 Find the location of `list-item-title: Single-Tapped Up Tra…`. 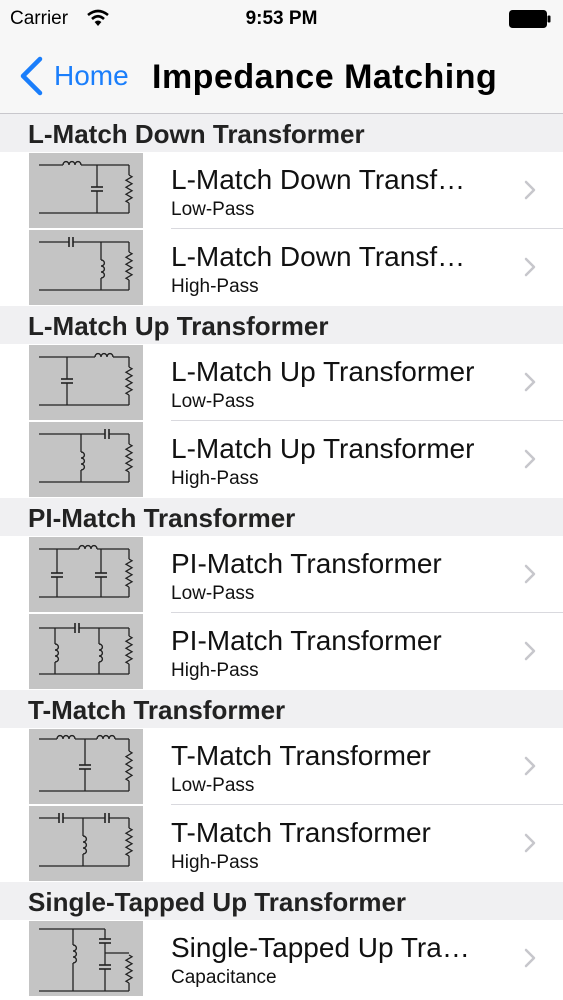

list-item-title: Single-Tapped Up Tra… is located at coordinates (320, 947).